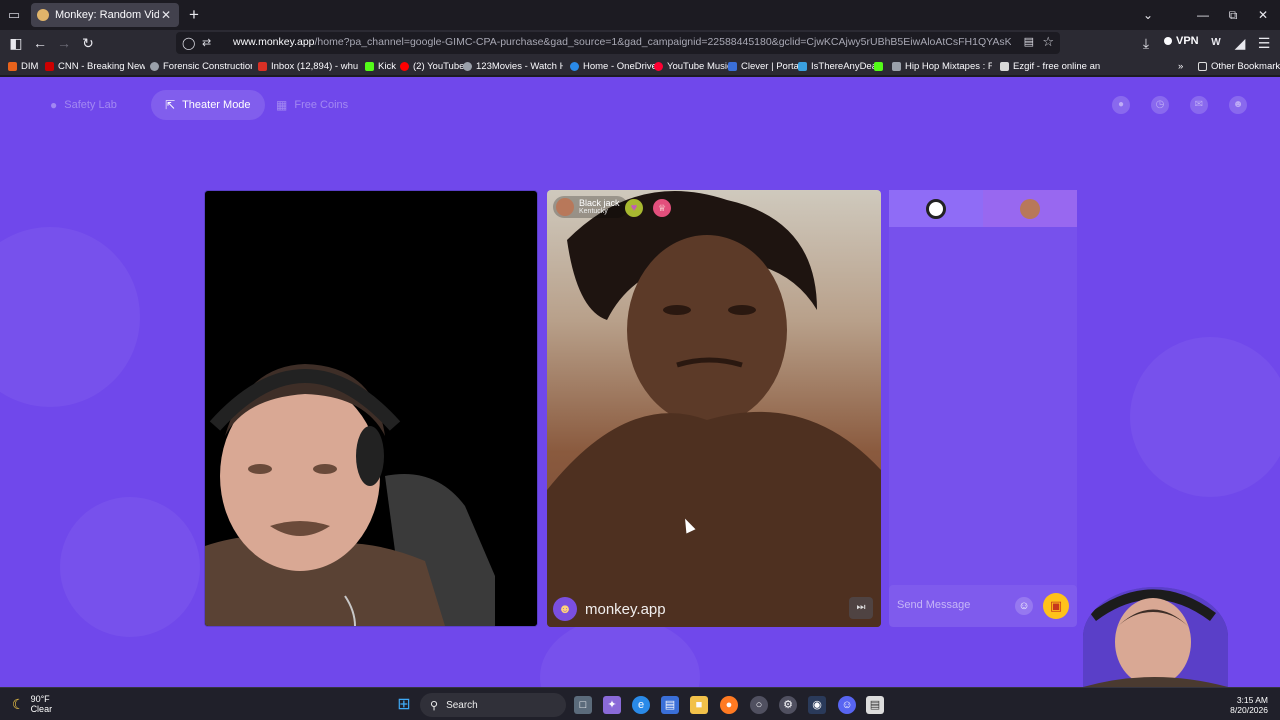 Image resolution: width=1280 pixels, height=720 pixels. I want to click on copilot-icon: ✦, so click(612, 705).